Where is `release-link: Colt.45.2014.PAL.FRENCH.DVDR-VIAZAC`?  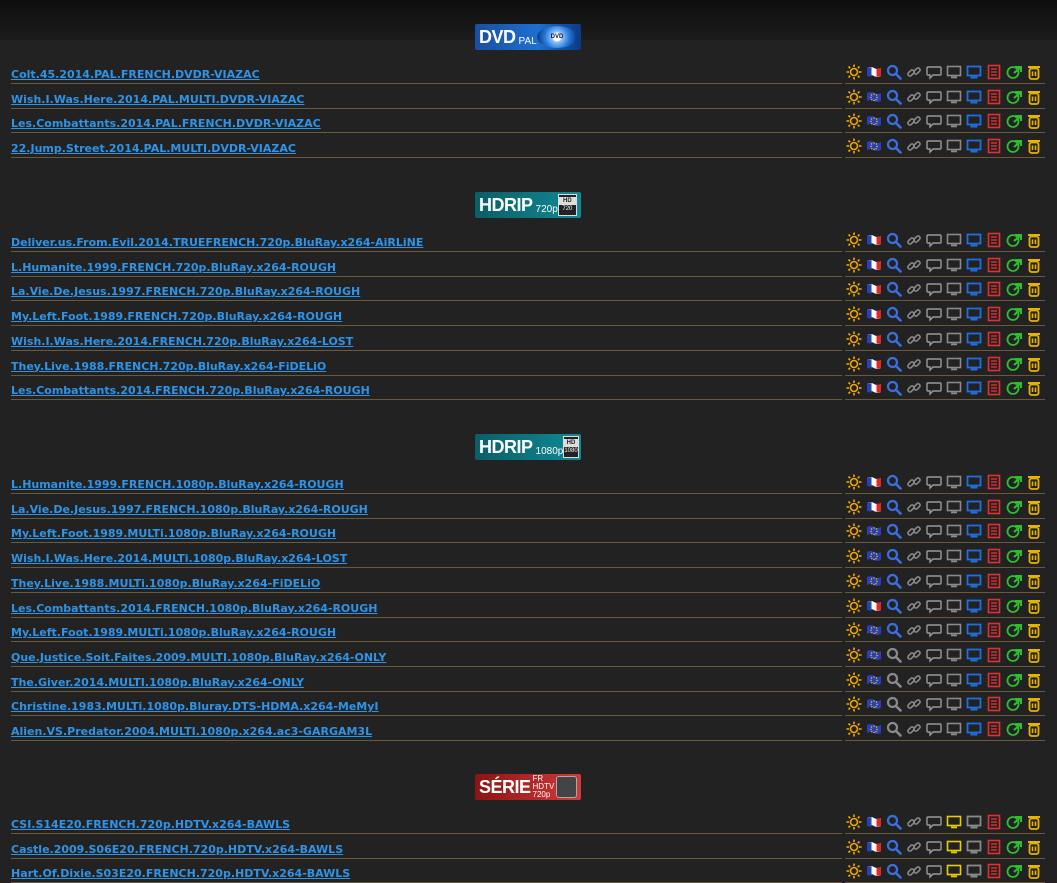 release-link: Colt.45.2014.PAL.FRENCH.DVDR-VIAZAC is located at coordinates (426, 75).